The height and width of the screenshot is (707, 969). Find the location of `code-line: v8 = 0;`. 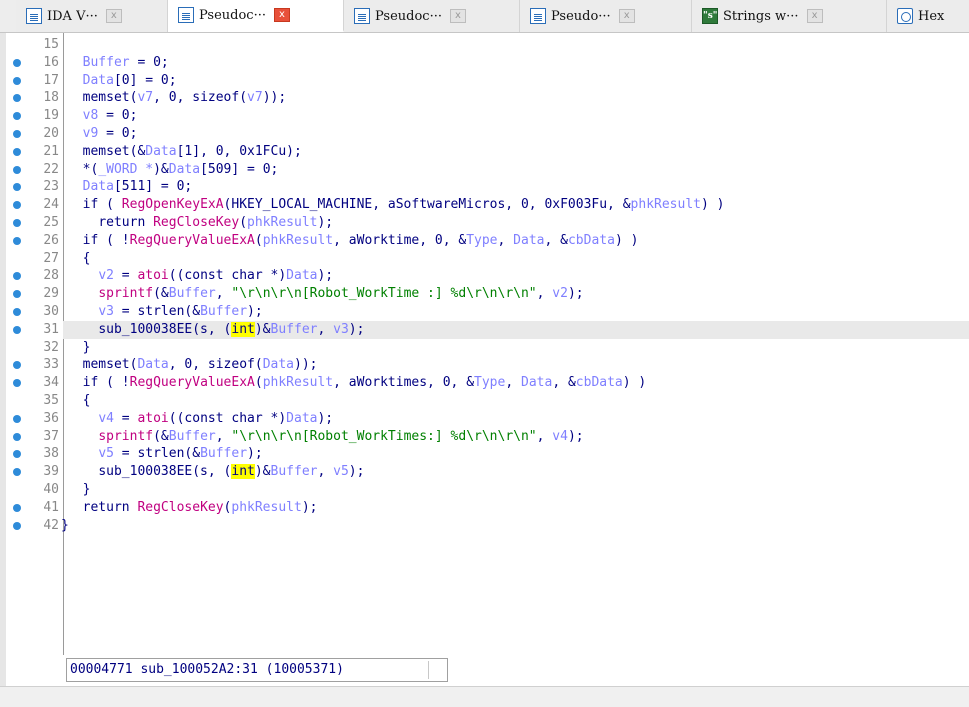

code-line: v8 = 0; is located at coordinates (516, 116).